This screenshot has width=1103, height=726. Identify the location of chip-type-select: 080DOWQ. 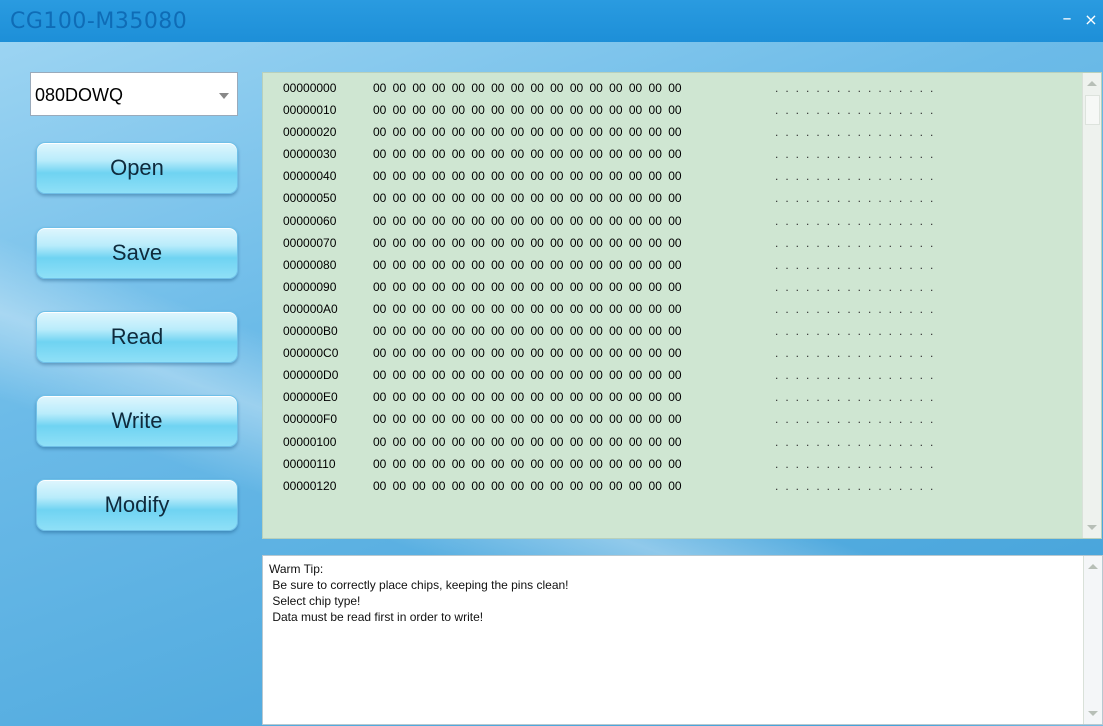
(134, 94).